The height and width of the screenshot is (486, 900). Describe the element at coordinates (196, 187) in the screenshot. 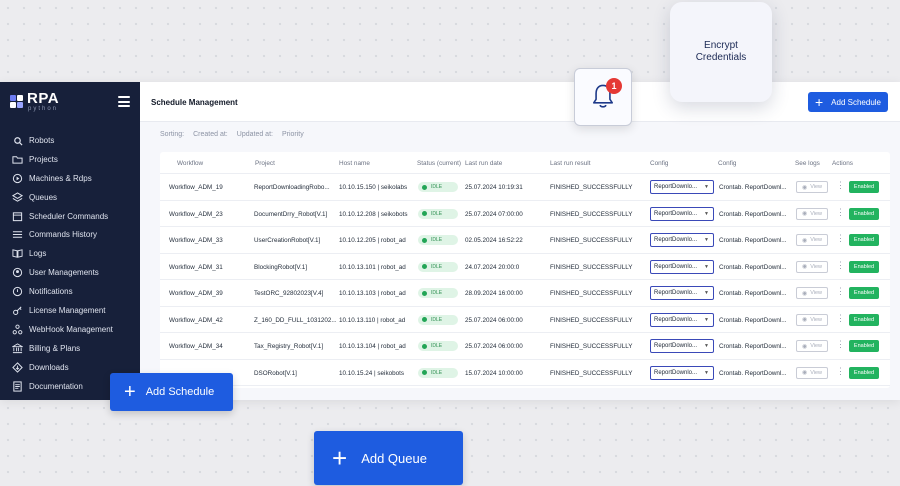

I see `workflow-cell: Workflow_ADM_19` at that location.